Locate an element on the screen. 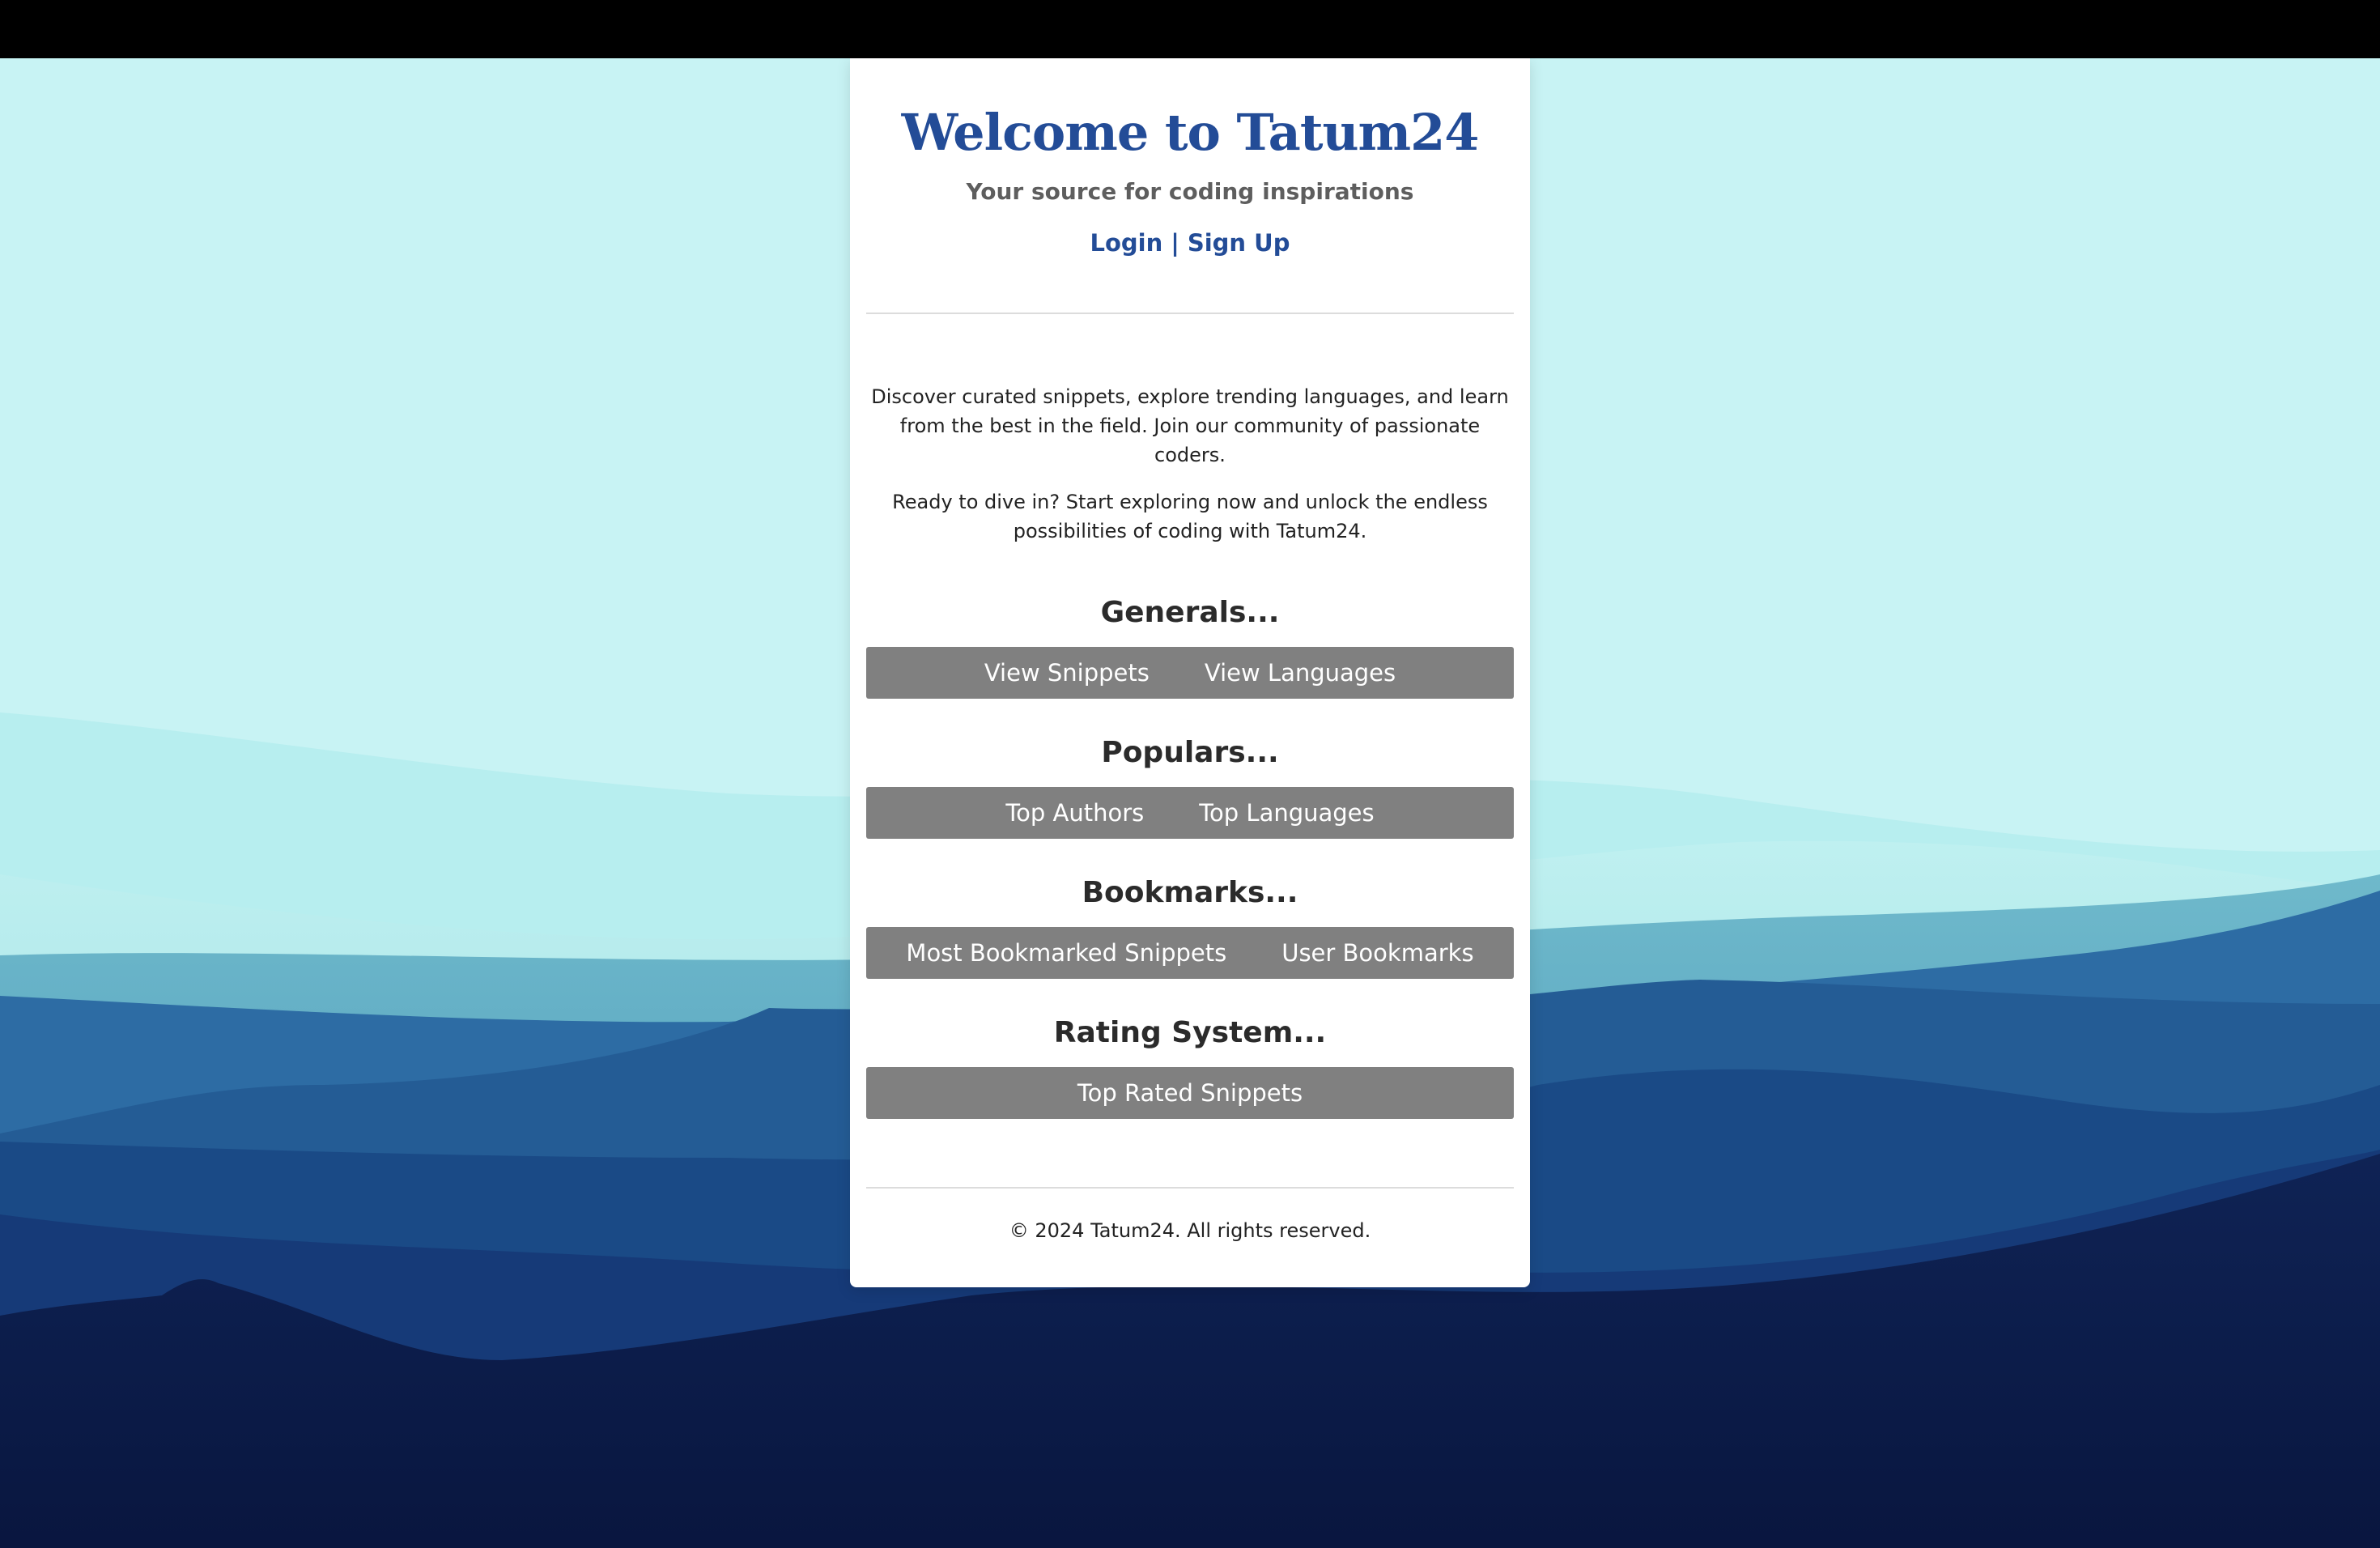 The width and height of the screenshot is (2380, 1548). section-populars: Populars... Top Authors Top Languages is located at coordinates (1190, 788).